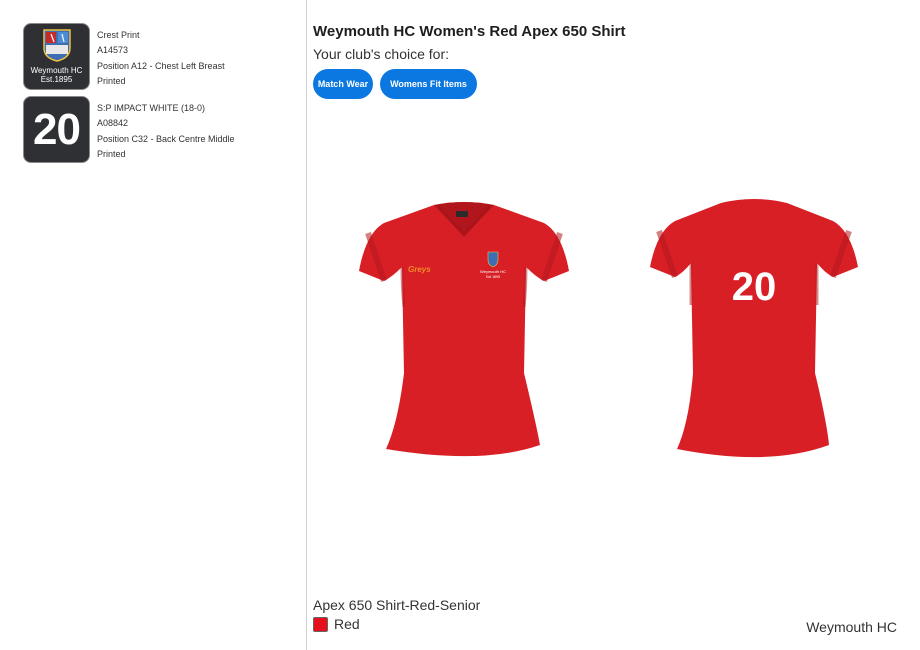 The width and height of the screenshot is (920, 650). What do you see at coordinates (151, 108) in the screenshot?
I see `decoration-name: S:P IMPACT WHITE (18-0)` at bounding box center [151, 108].